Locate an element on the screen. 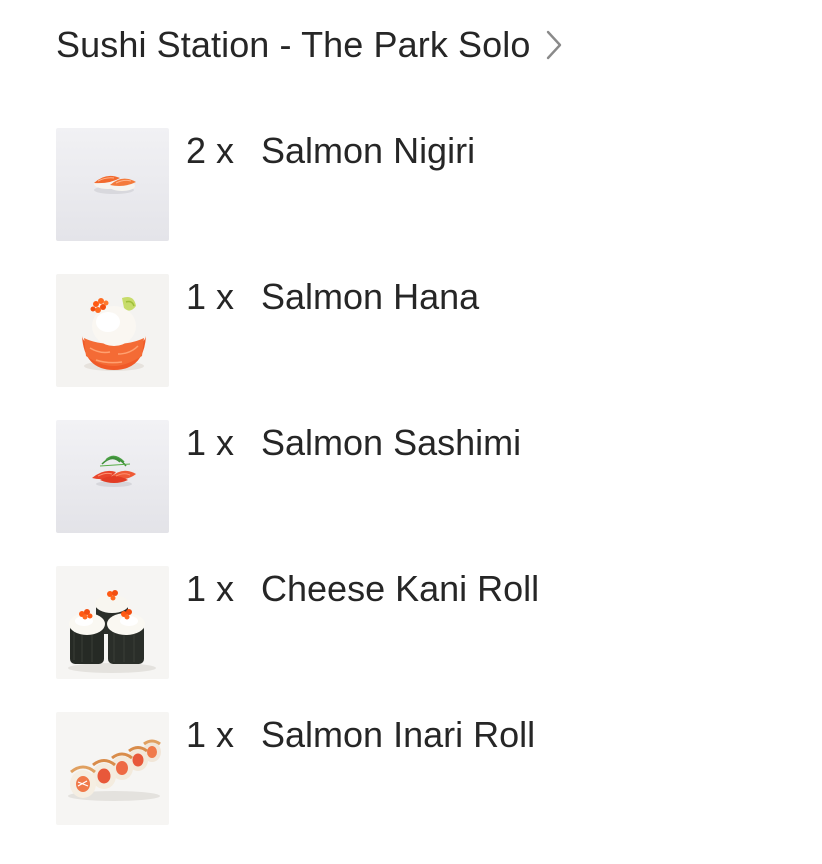 The height and width of the screenshot is (864, 822). chevron-right-icon is located at coordinates (554, 45).